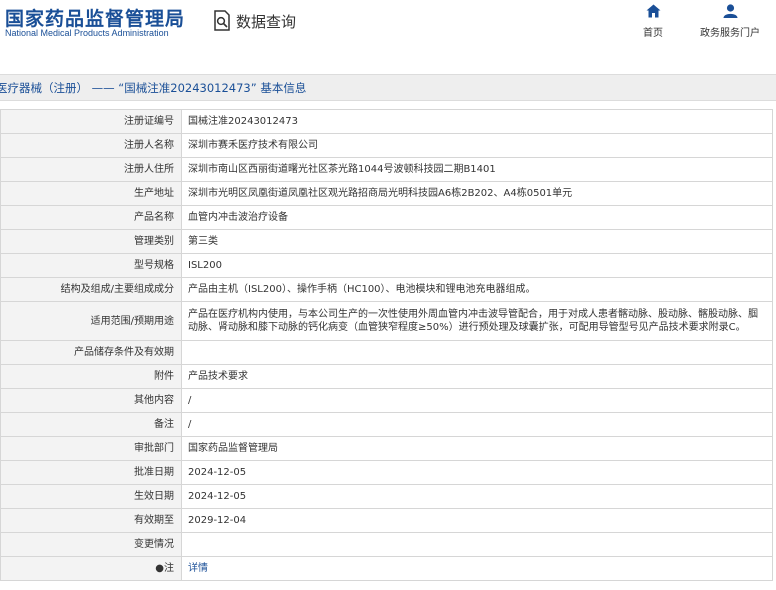  What do you see at coordinates (91, 193) in the screenshot?
I see `field-label: 生产地址` at bounding box center [91, 193].